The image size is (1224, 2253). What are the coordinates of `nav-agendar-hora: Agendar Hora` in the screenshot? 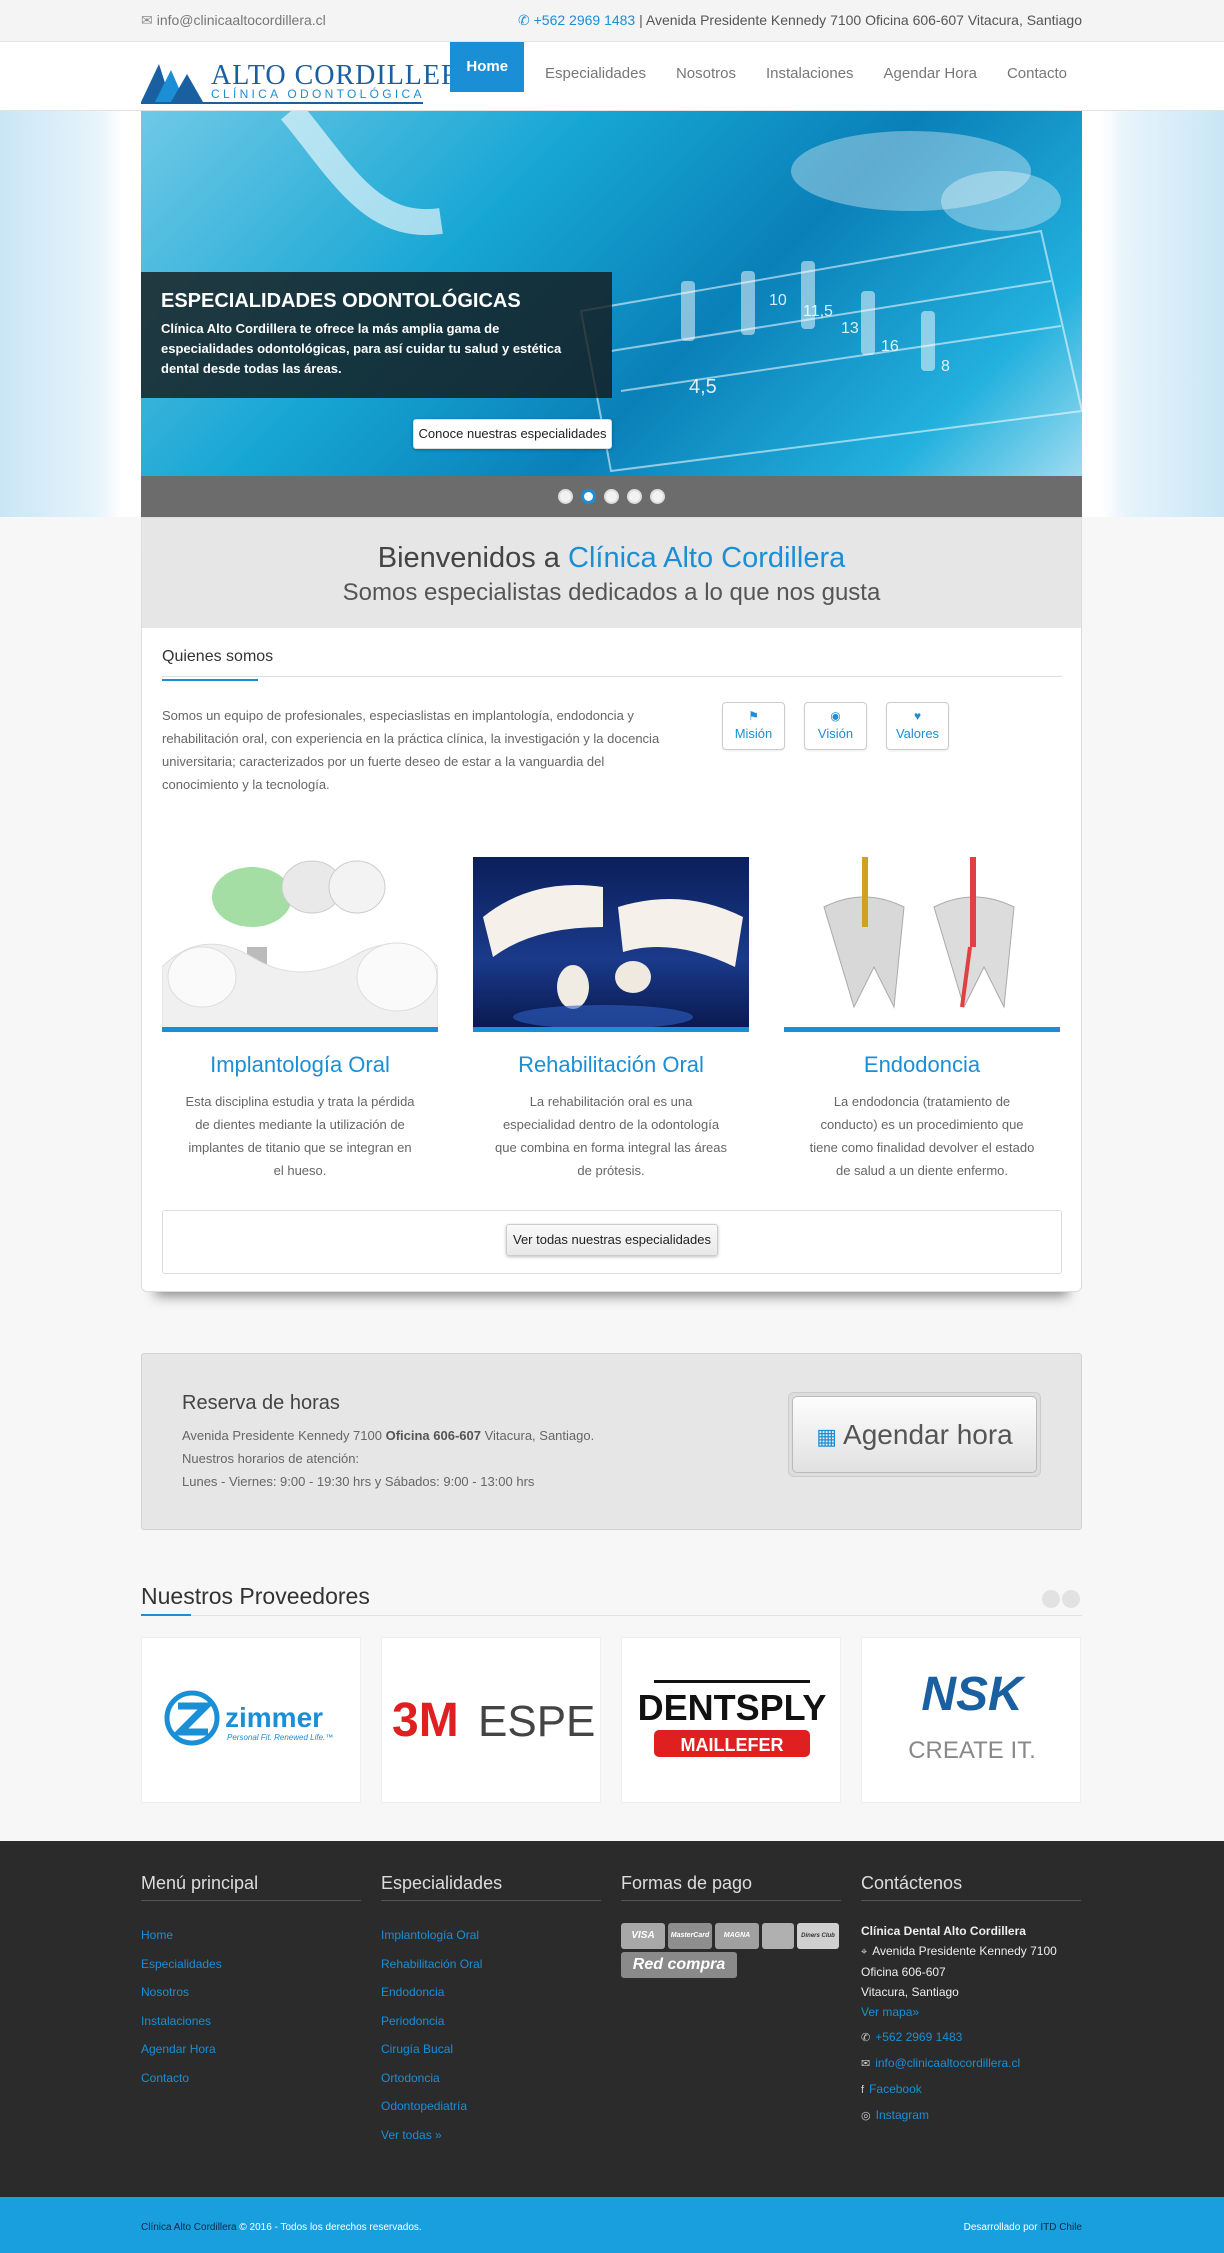 It's located at (930, 76).